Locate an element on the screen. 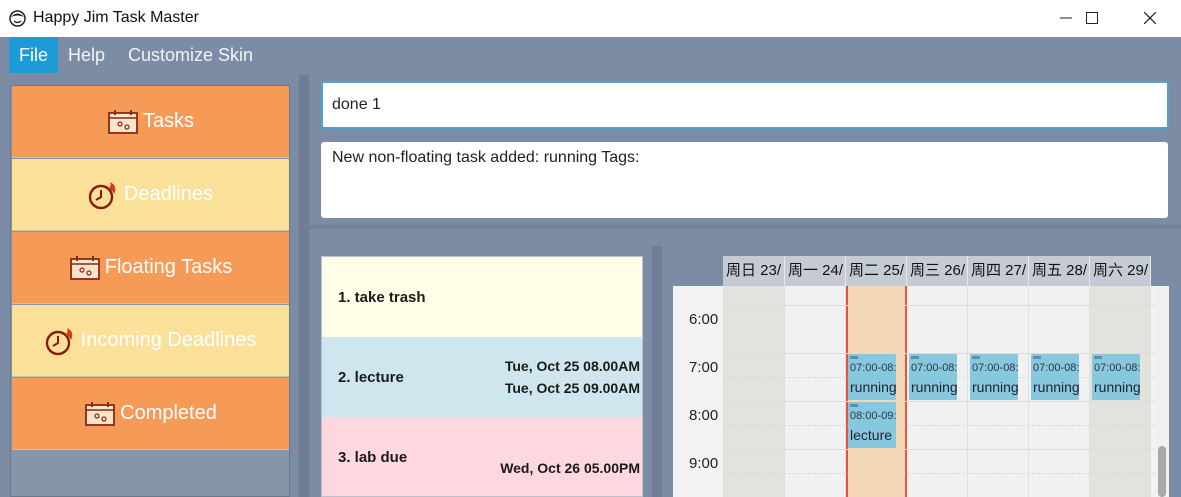  maximize-icon is located at coordinates (1092, 18).